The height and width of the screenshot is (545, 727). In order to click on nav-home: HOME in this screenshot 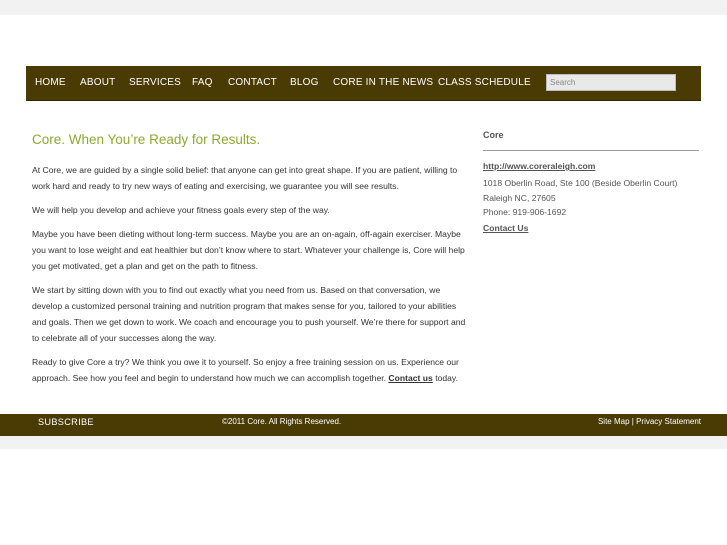, I will do `click(50, 83)`.